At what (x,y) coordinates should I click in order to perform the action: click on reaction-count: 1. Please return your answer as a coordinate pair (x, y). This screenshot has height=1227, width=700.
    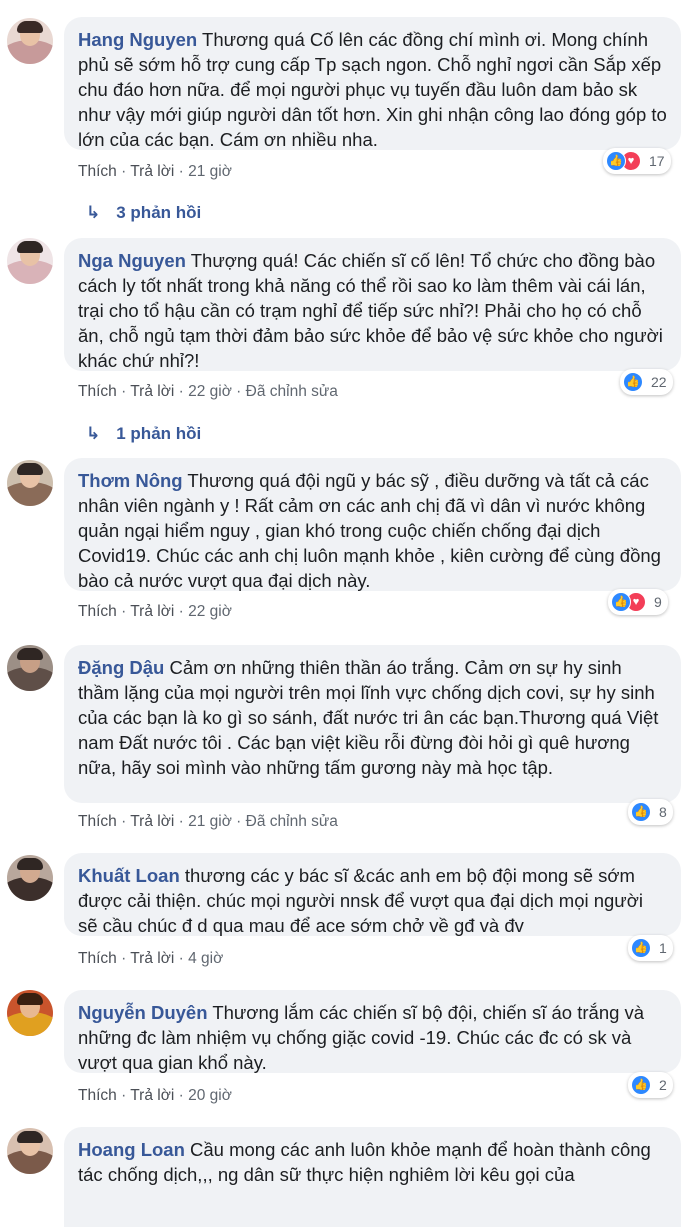
    Looking at the image, I should click on (663, 948).